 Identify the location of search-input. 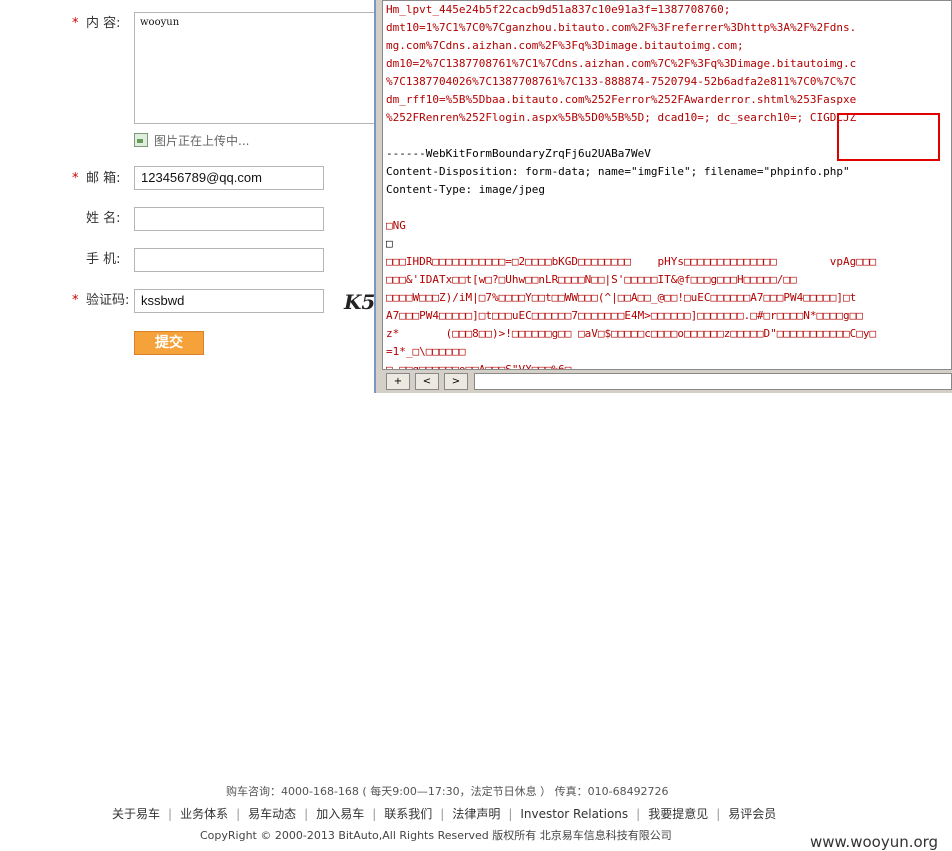
(713, 381).